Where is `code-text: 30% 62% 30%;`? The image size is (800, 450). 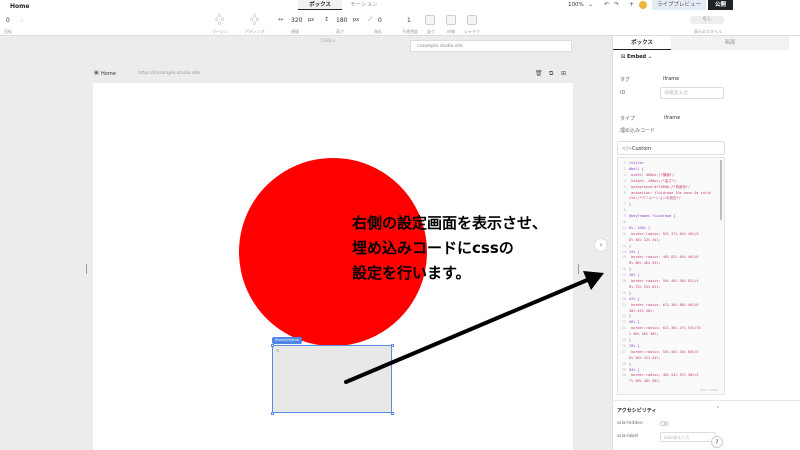
code-text: 30% 62% 30%; is located at coordinates (642, 310).